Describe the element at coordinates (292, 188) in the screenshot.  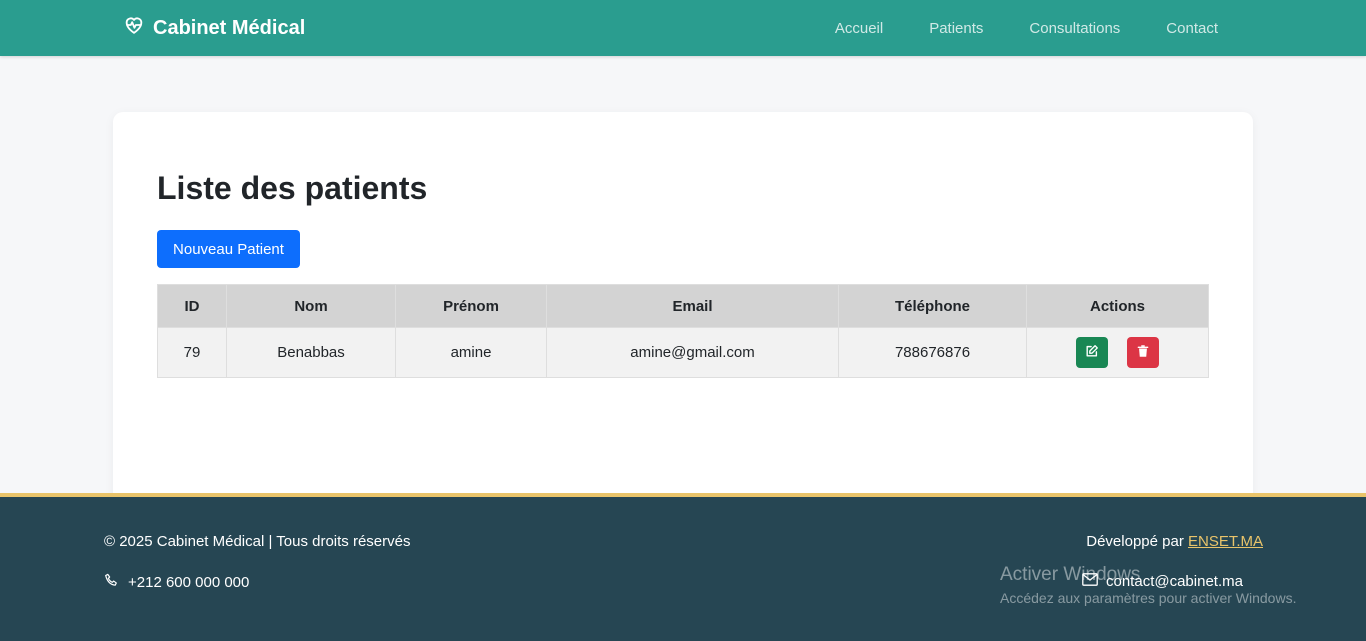
I see `page-title: Liste des patients` at that location.